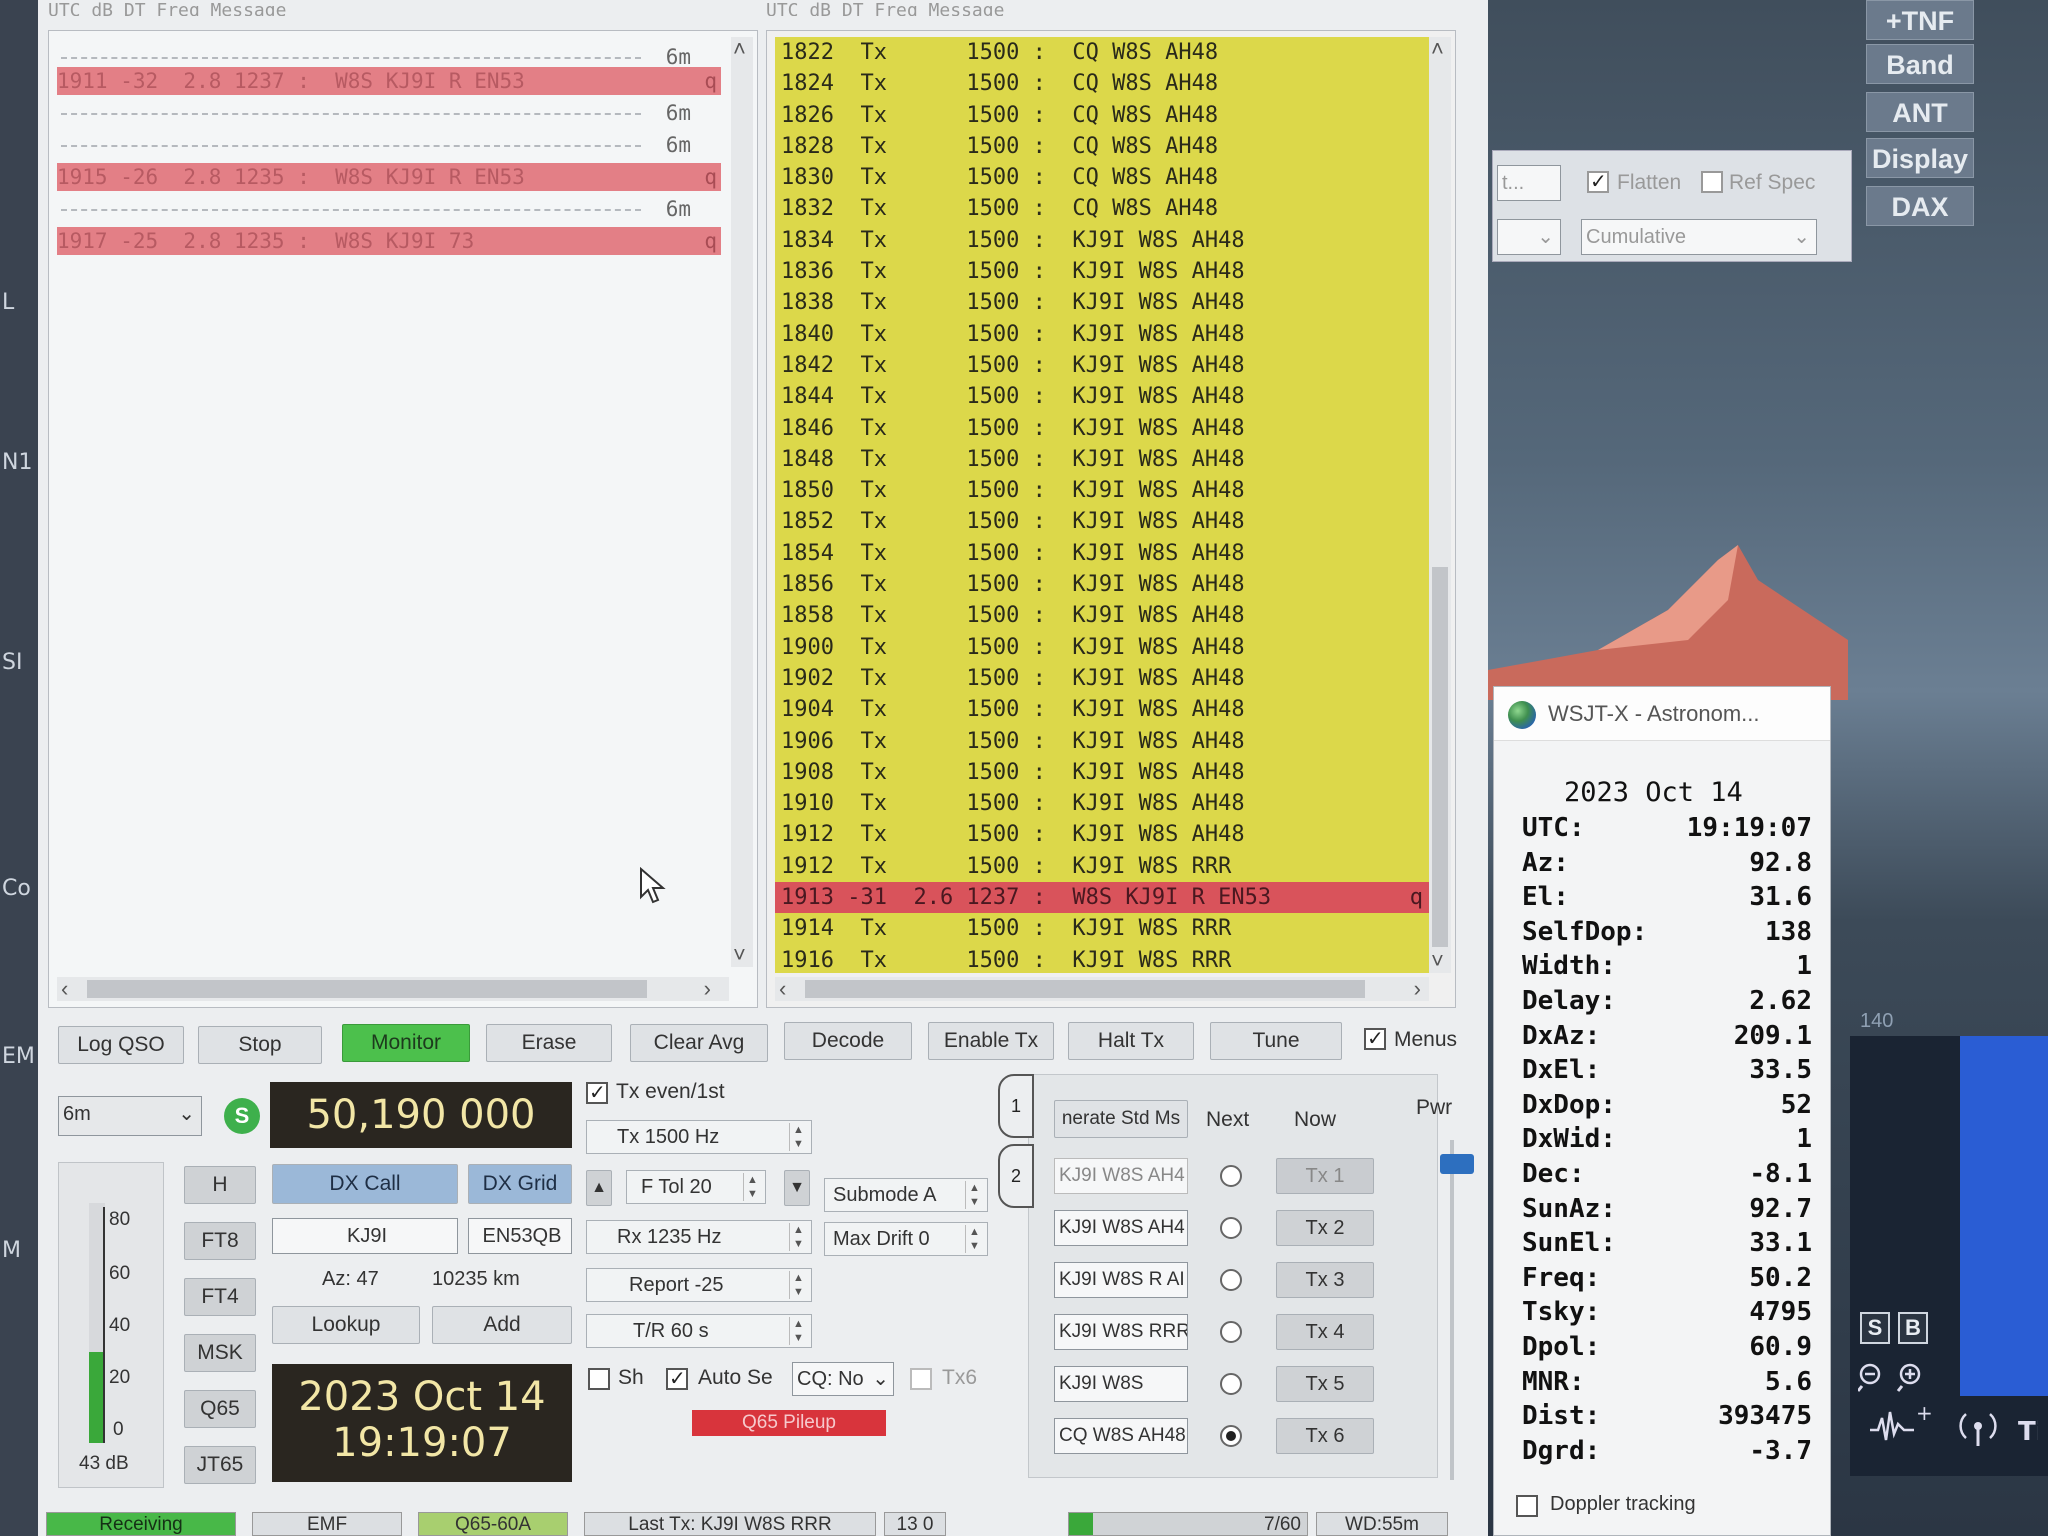 The width and height of the screenshot is (2048, 1536). Describe the element at coordinates (599, 1379) in the screenshot. I see `sh-checkbox` at that location.